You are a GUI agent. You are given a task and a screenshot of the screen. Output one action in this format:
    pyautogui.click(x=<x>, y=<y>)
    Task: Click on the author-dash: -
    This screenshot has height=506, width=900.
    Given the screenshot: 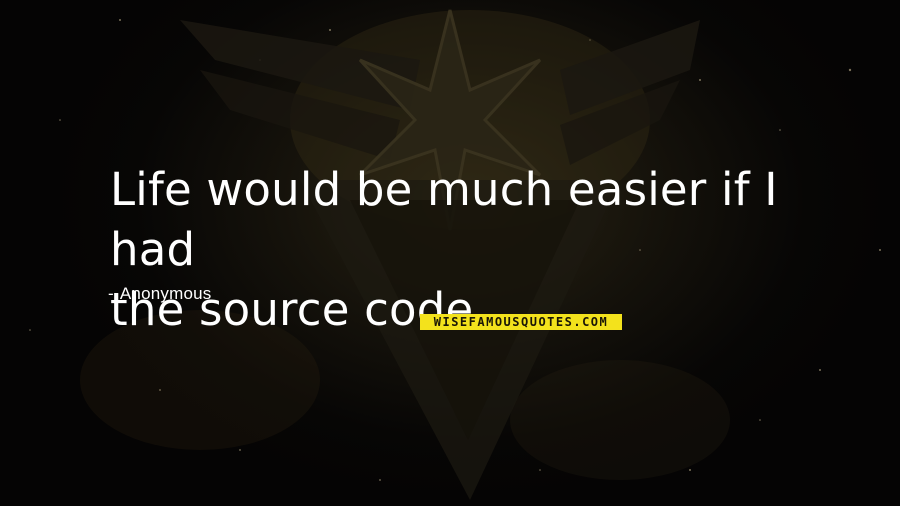 What is the action you would take?
    pyautogui.click(x=111, y=293)
    